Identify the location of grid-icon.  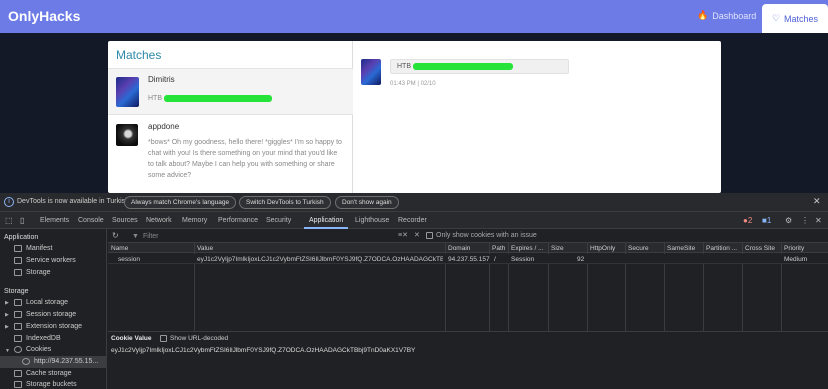
(18, 314).